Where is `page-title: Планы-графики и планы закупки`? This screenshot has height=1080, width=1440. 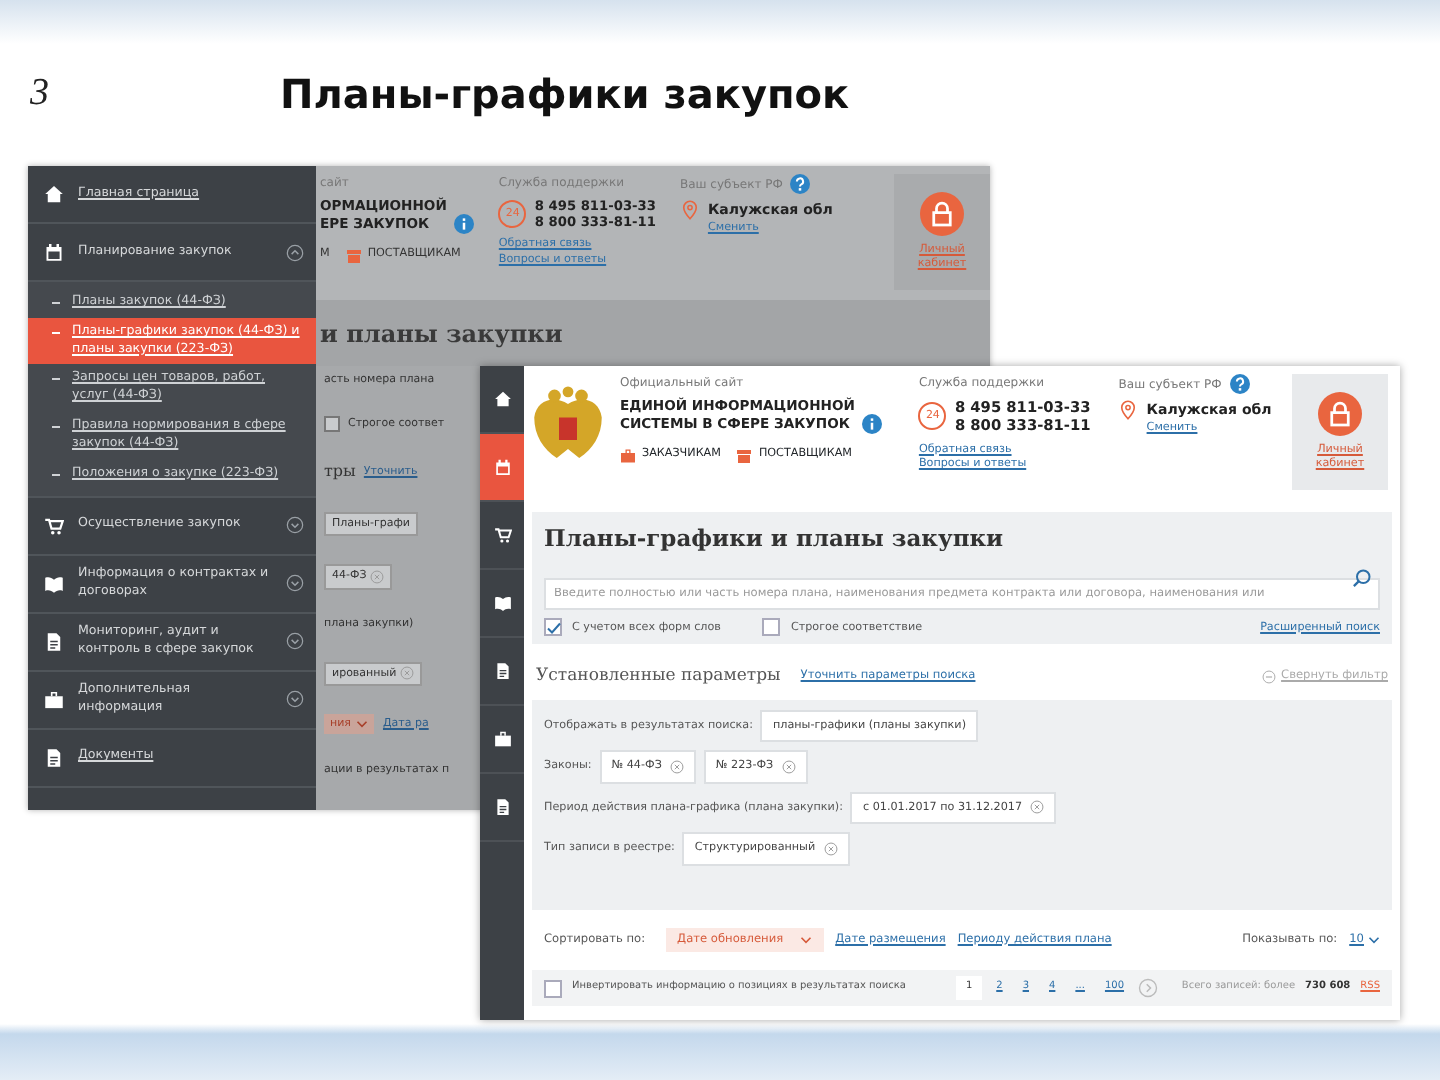 page-title: Планы-графики и планы закупки is located at coordinates (775, 539).